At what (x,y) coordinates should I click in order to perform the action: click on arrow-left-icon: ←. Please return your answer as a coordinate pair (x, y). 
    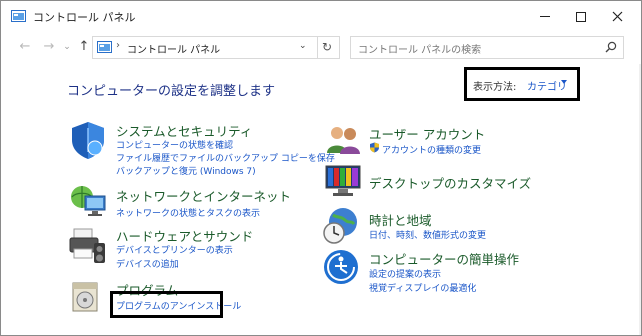
    Looking at the image, I should click on (25, 46).